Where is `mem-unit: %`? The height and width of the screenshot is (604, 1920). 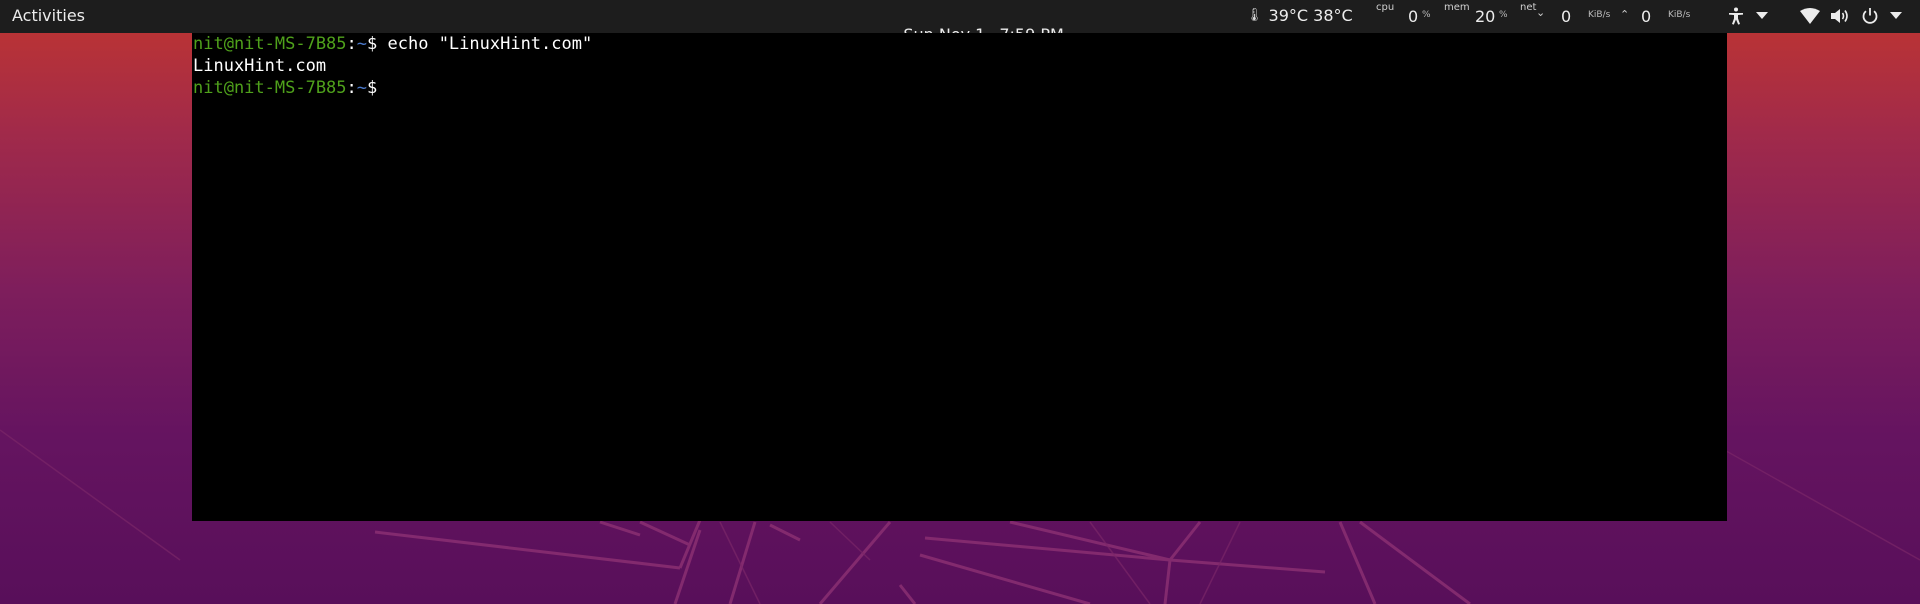 mem-unit: % is located at coordinates (1503, 15).